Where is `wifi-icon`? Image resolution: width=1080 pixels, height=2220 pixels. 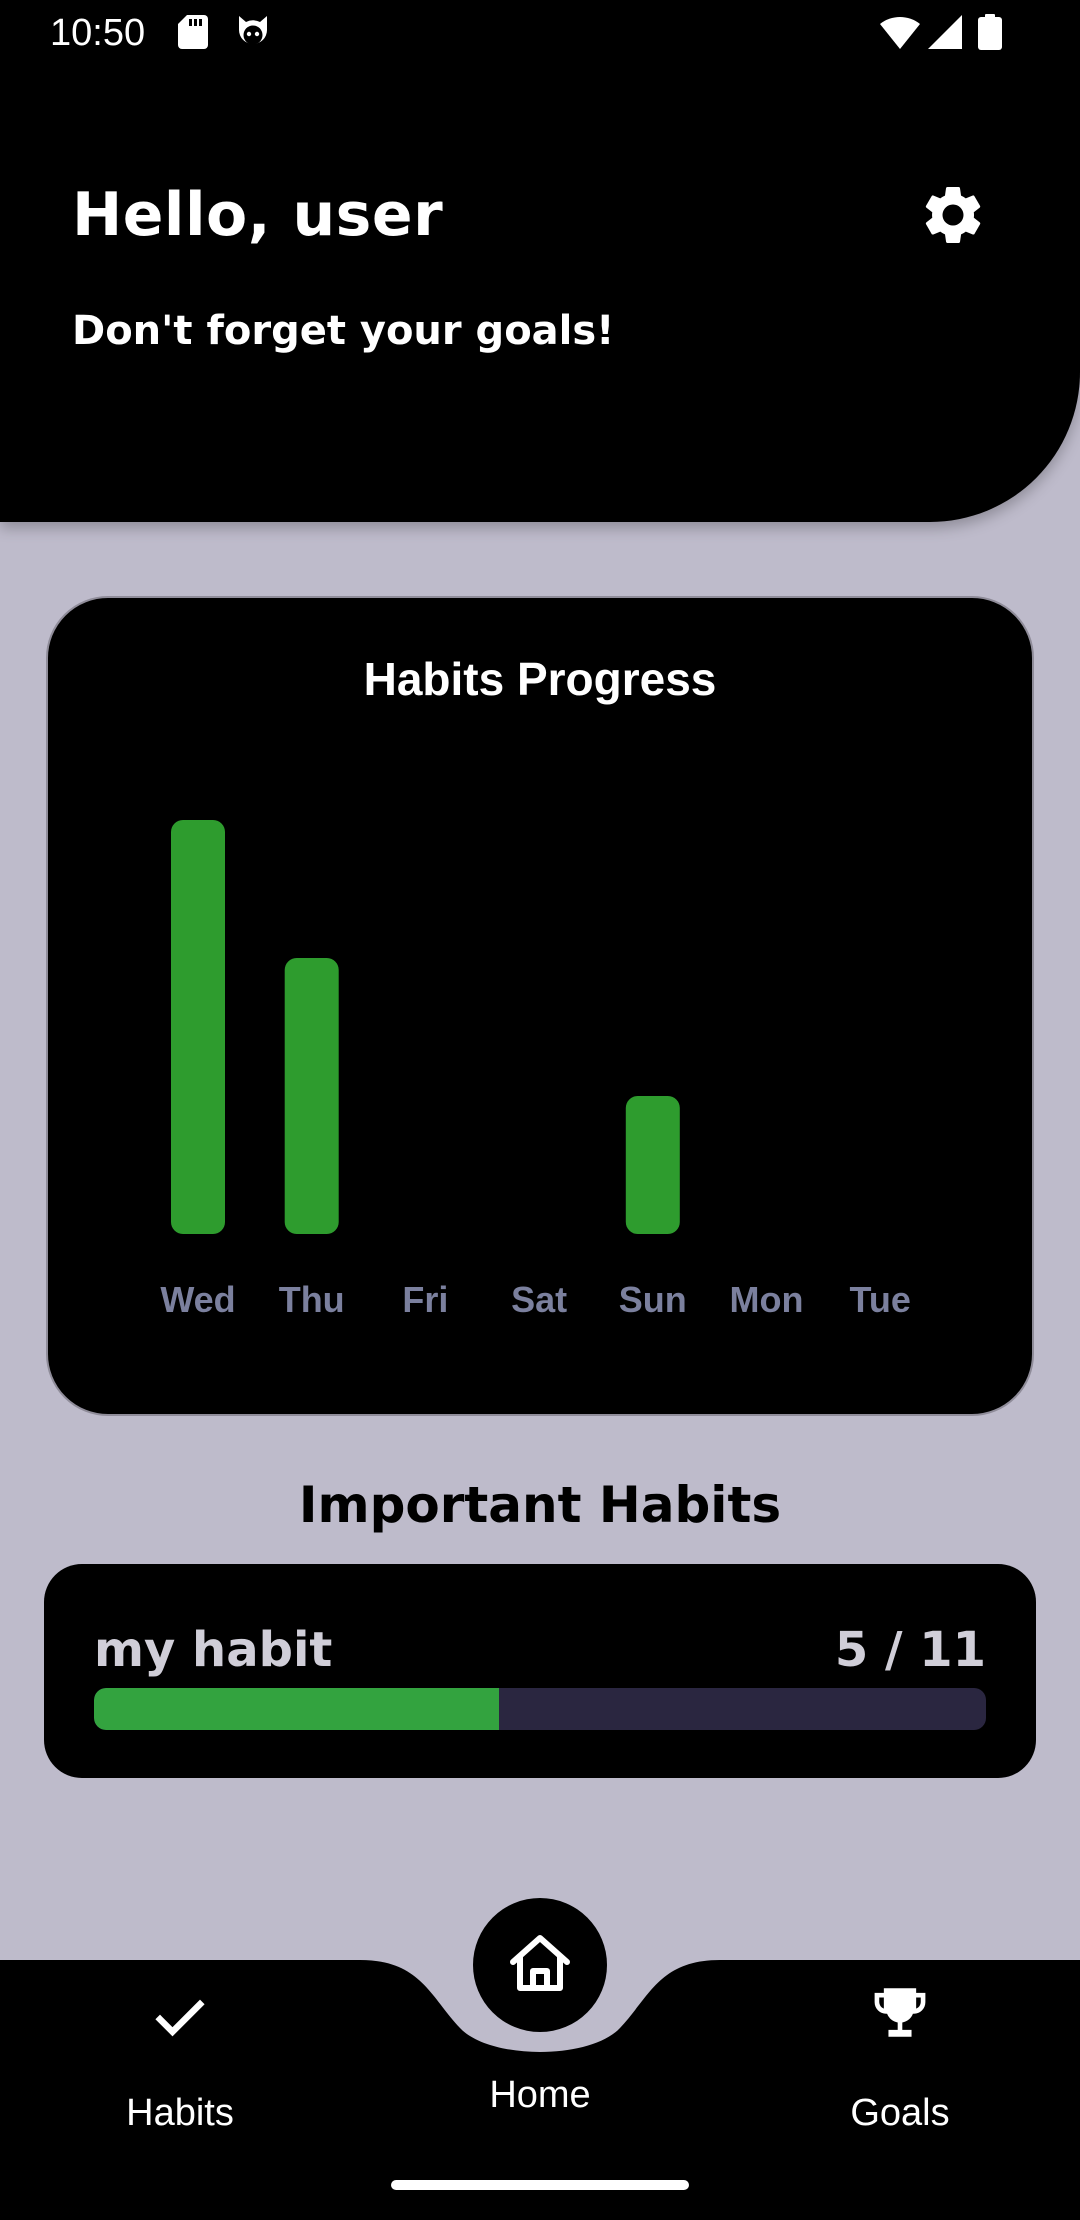 wifi-icon is located at coordinates (900, 32).